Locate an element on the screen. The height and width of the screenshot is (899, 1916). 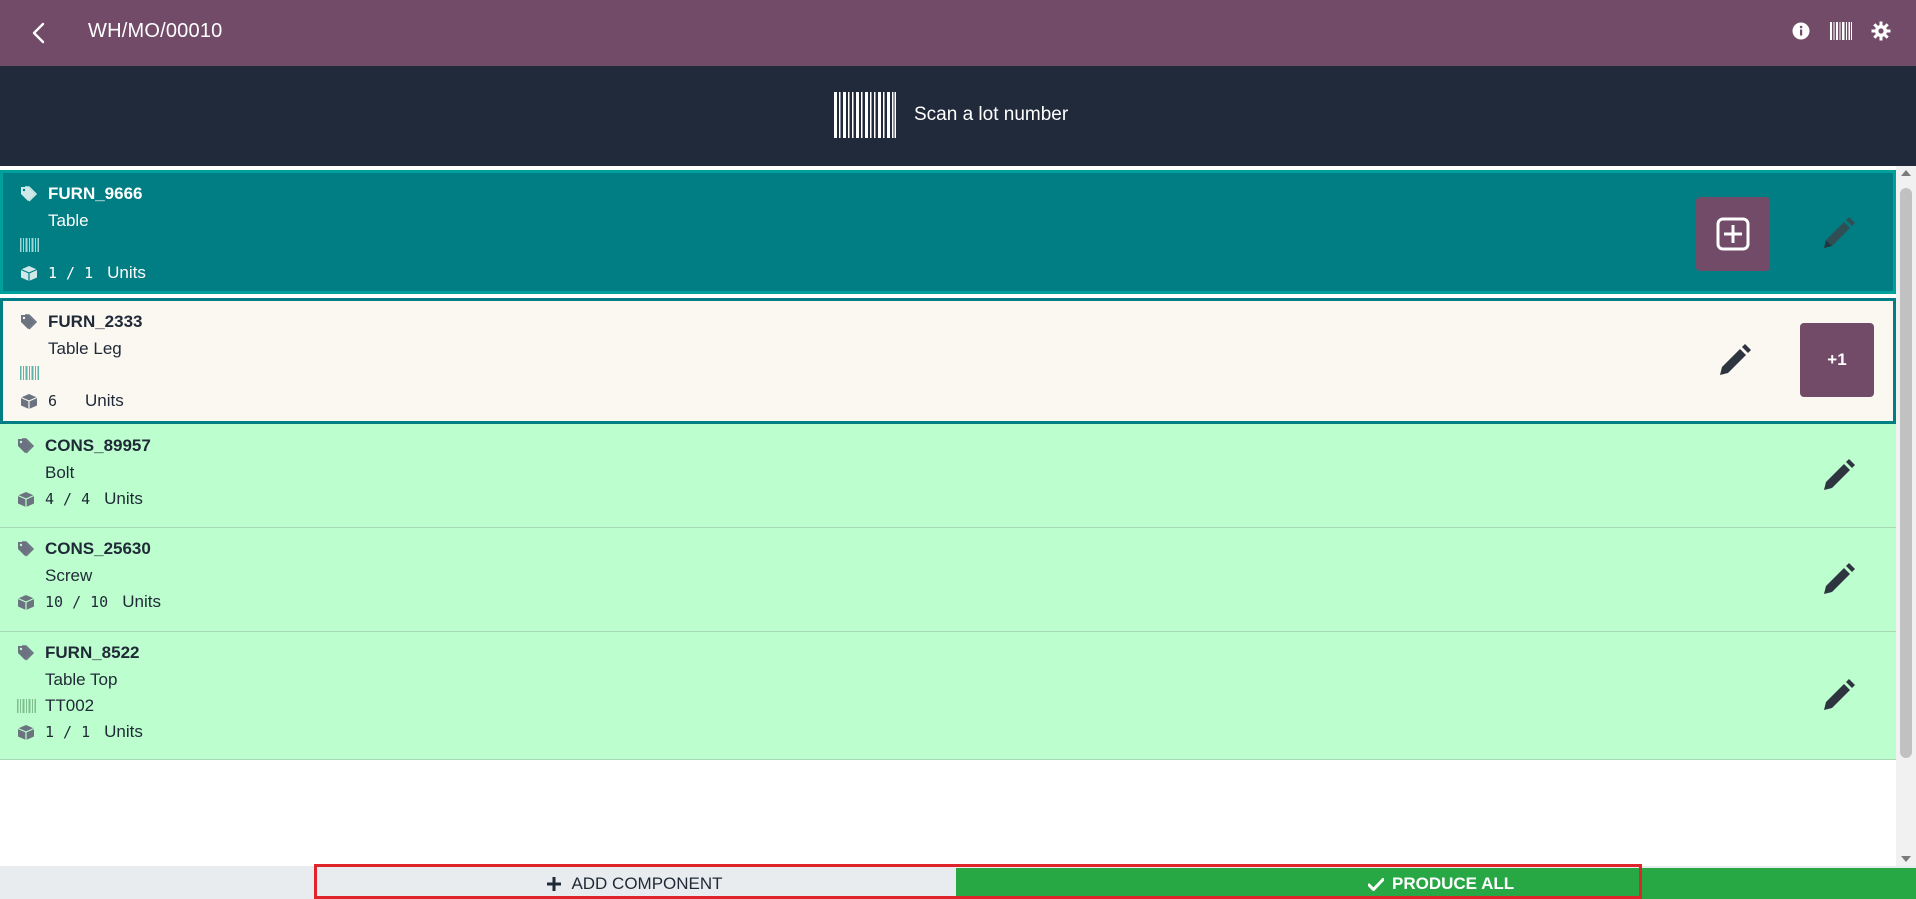
info-icon is located at coordinates (1801, 31).